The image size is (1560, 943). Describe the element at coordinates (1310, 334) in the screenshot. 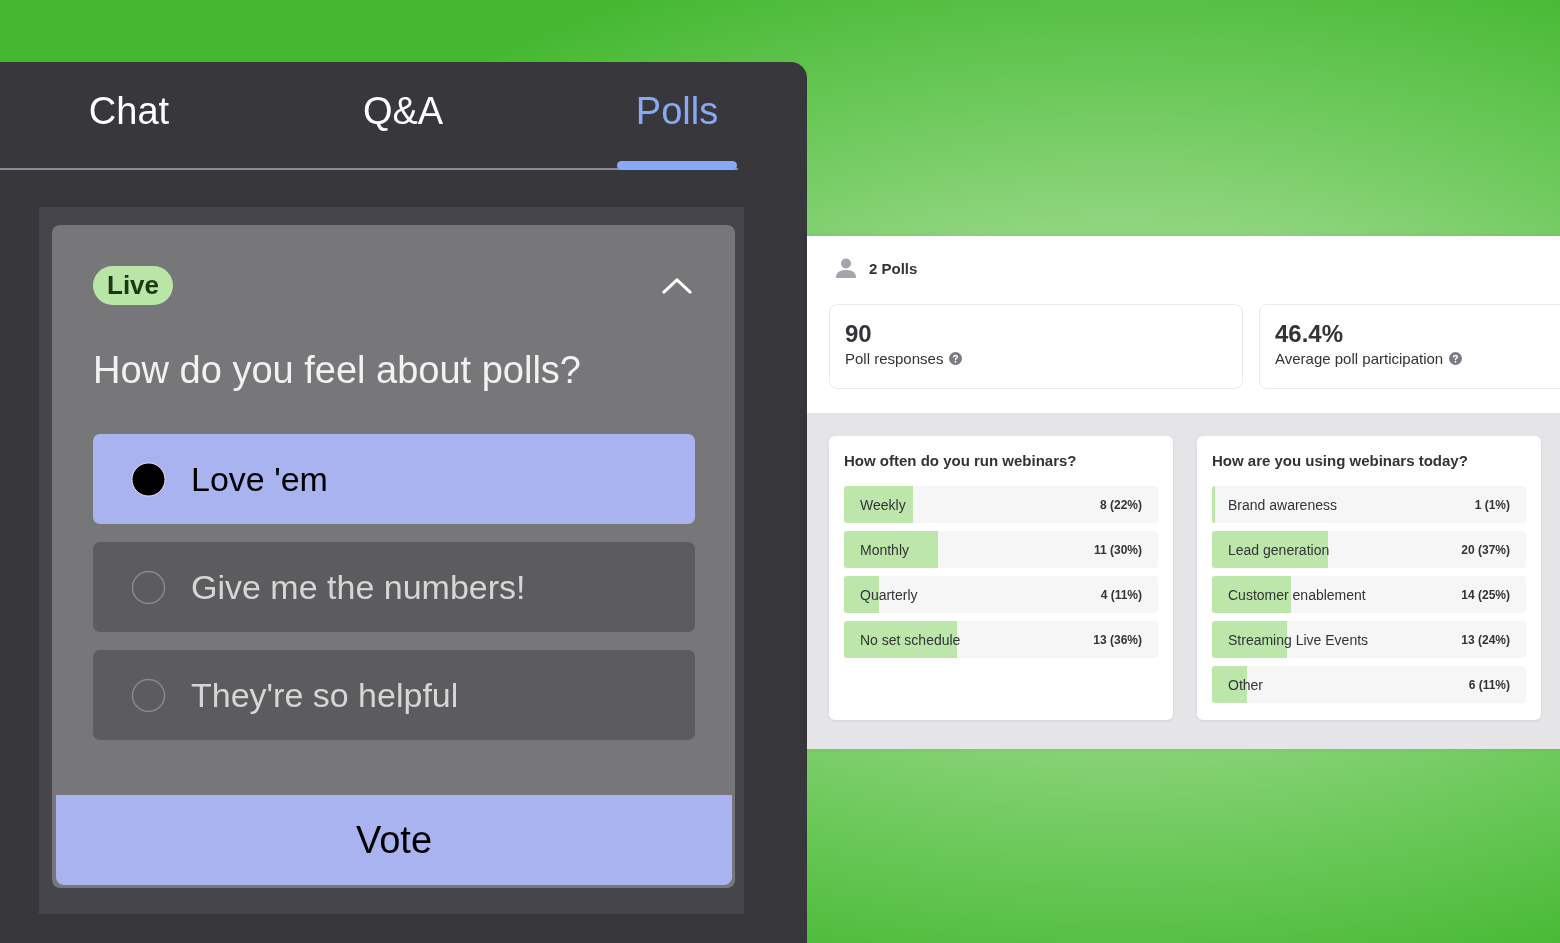

I see `stat-value: 46.4%` at that location.